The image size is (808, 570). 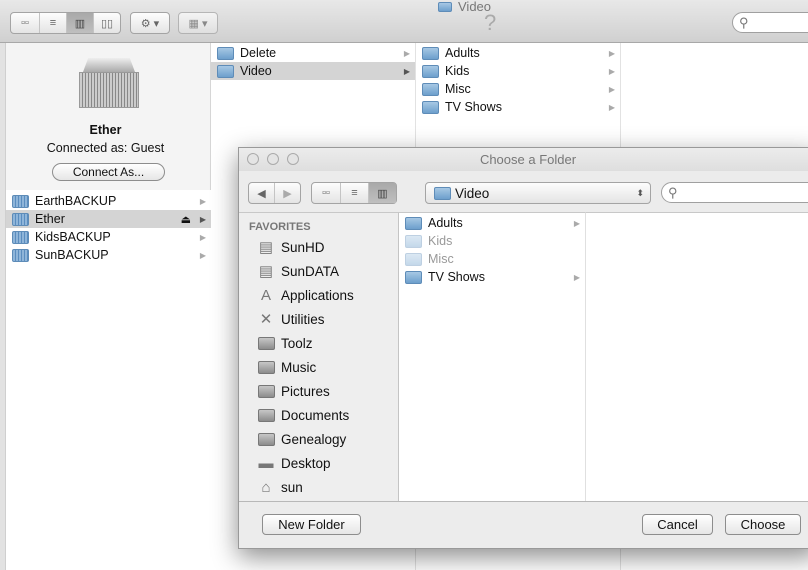 I want to click on favorite-item: Genealogy, so click(x=301, y=439).